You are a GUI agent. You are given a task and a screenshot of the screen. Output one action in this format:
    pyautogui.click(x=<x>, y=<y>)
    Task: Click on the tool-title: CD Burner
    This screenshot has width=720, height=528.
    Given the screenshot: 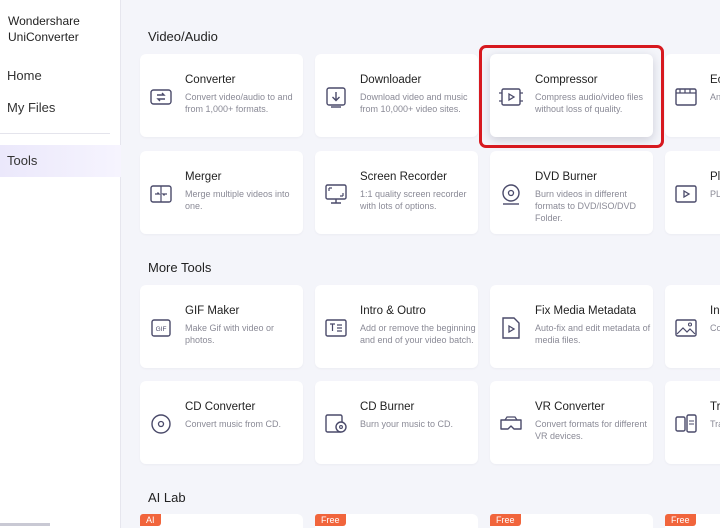 What is the action you would take?
    pyautogui.click(x=387, y=407)
    